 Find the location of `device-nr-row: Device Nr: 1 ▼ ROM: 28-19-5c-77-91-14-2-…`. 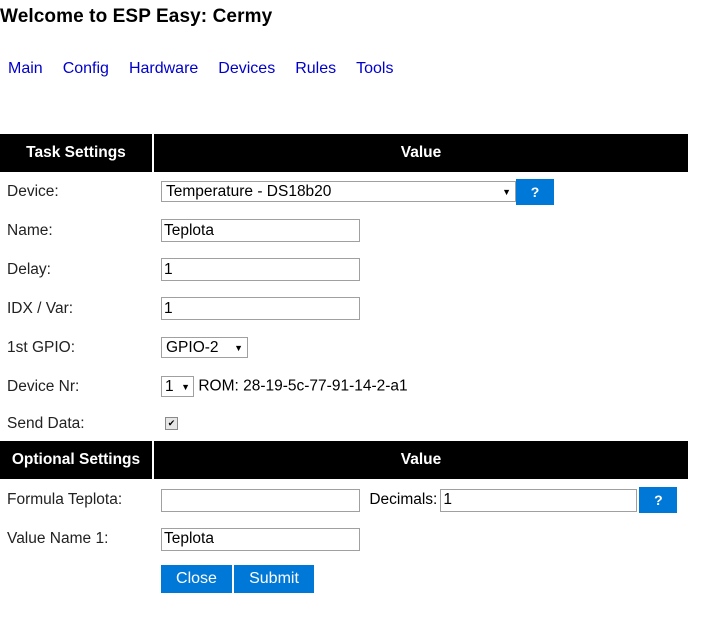

device-nr-row: Device Nr: 1 ▼ ROM: 28-19-5c-77-91-14-2-… is located at coordinates (344, 386).